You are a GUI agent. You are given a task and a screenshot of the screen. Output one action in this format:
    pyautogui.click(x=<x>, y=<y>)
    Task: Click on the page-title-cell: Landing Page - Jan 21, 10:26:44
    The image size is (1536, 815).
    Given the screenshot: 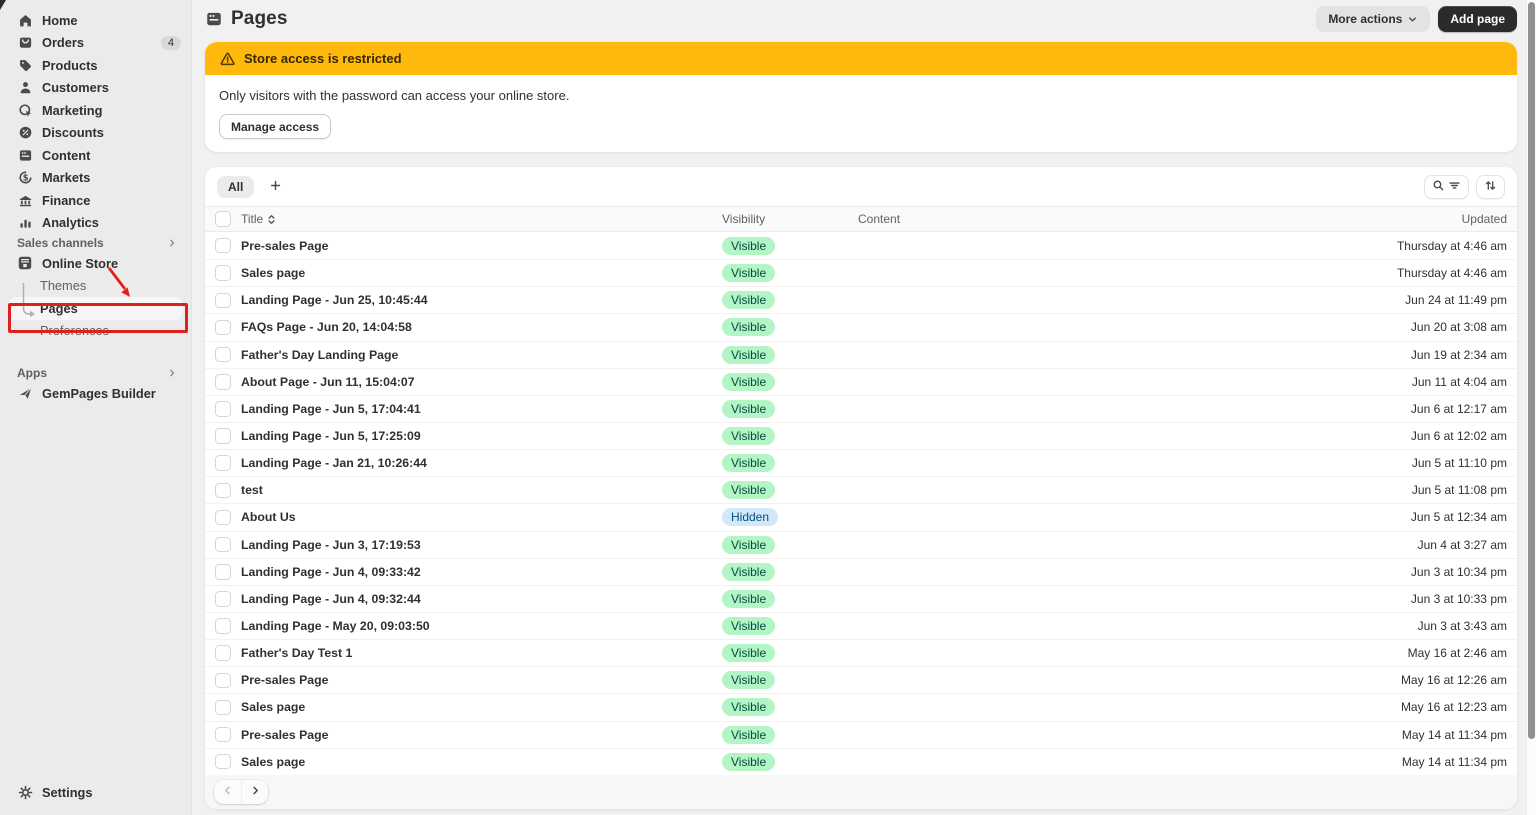 What is the action you would take?
    pyautogui.click(x=481, y=463)
    